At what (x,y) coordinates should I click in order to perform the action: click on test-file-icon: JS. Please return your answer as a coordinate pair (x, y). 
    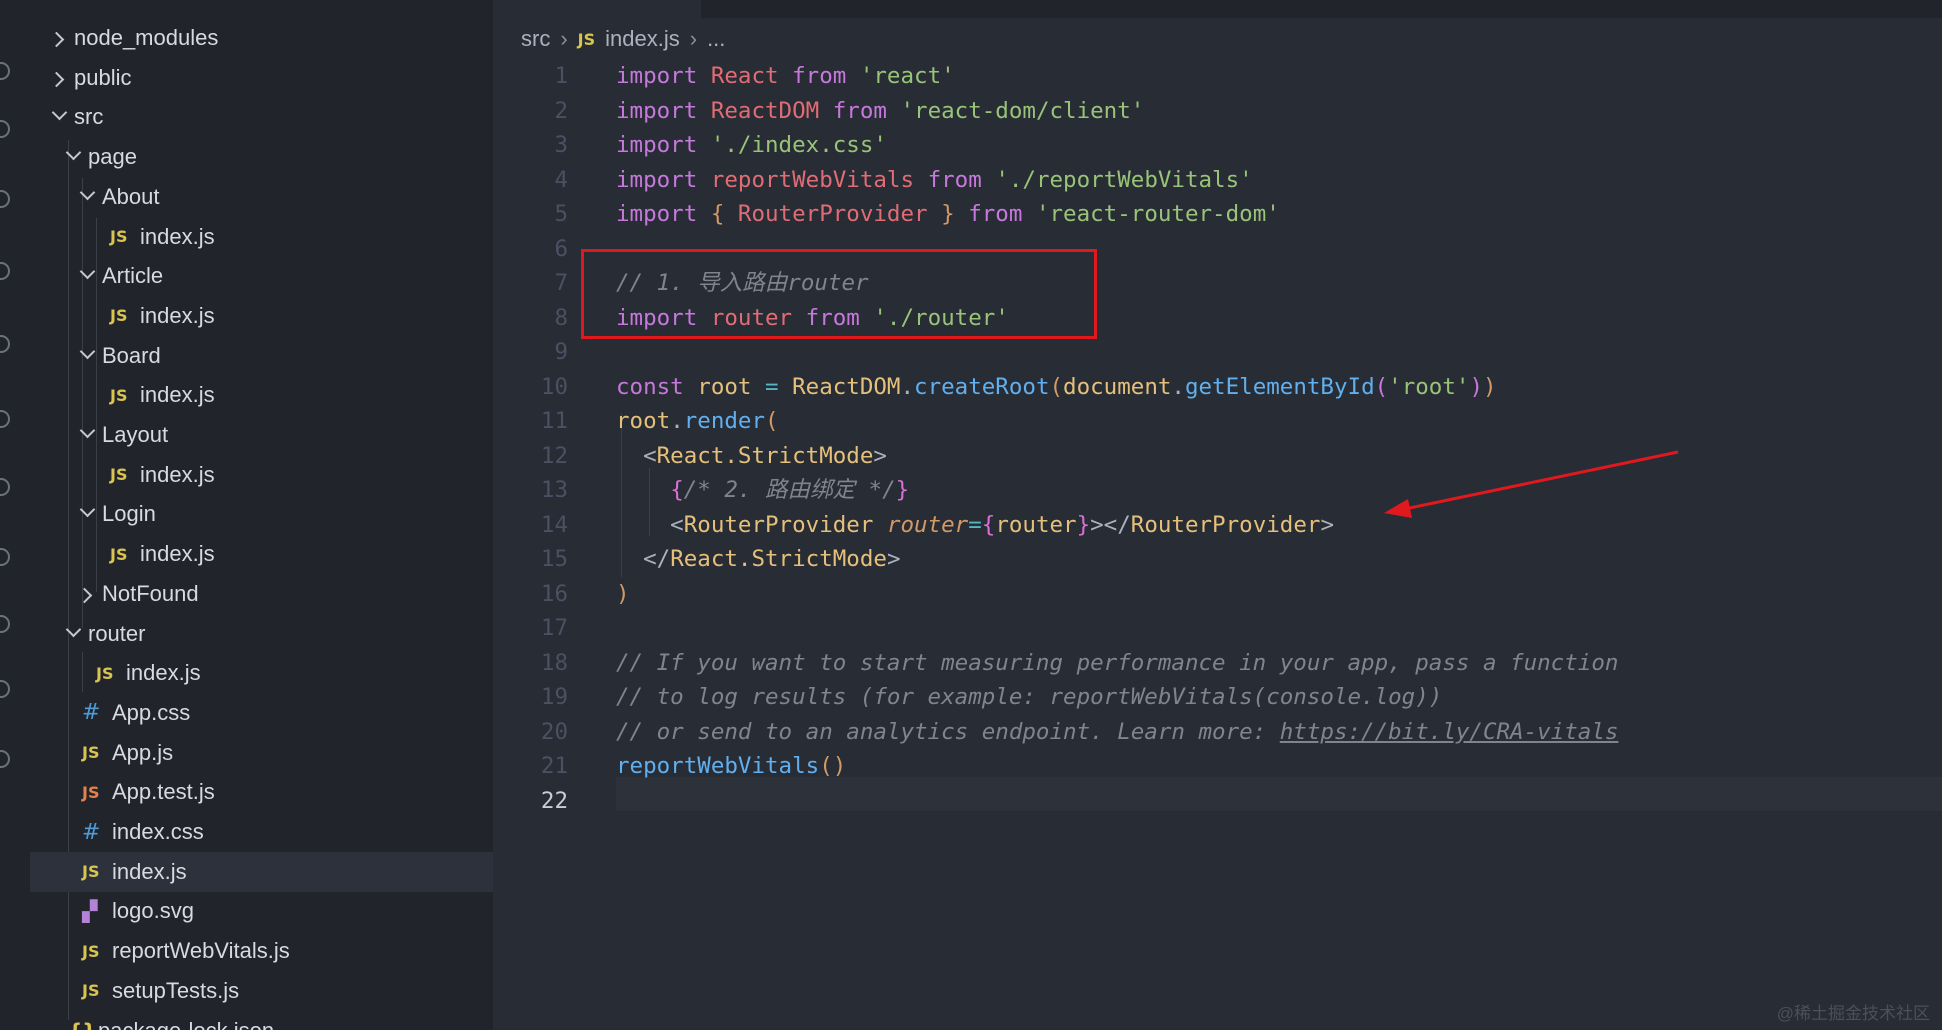
    Looking at the image, I should click on (91, 792).